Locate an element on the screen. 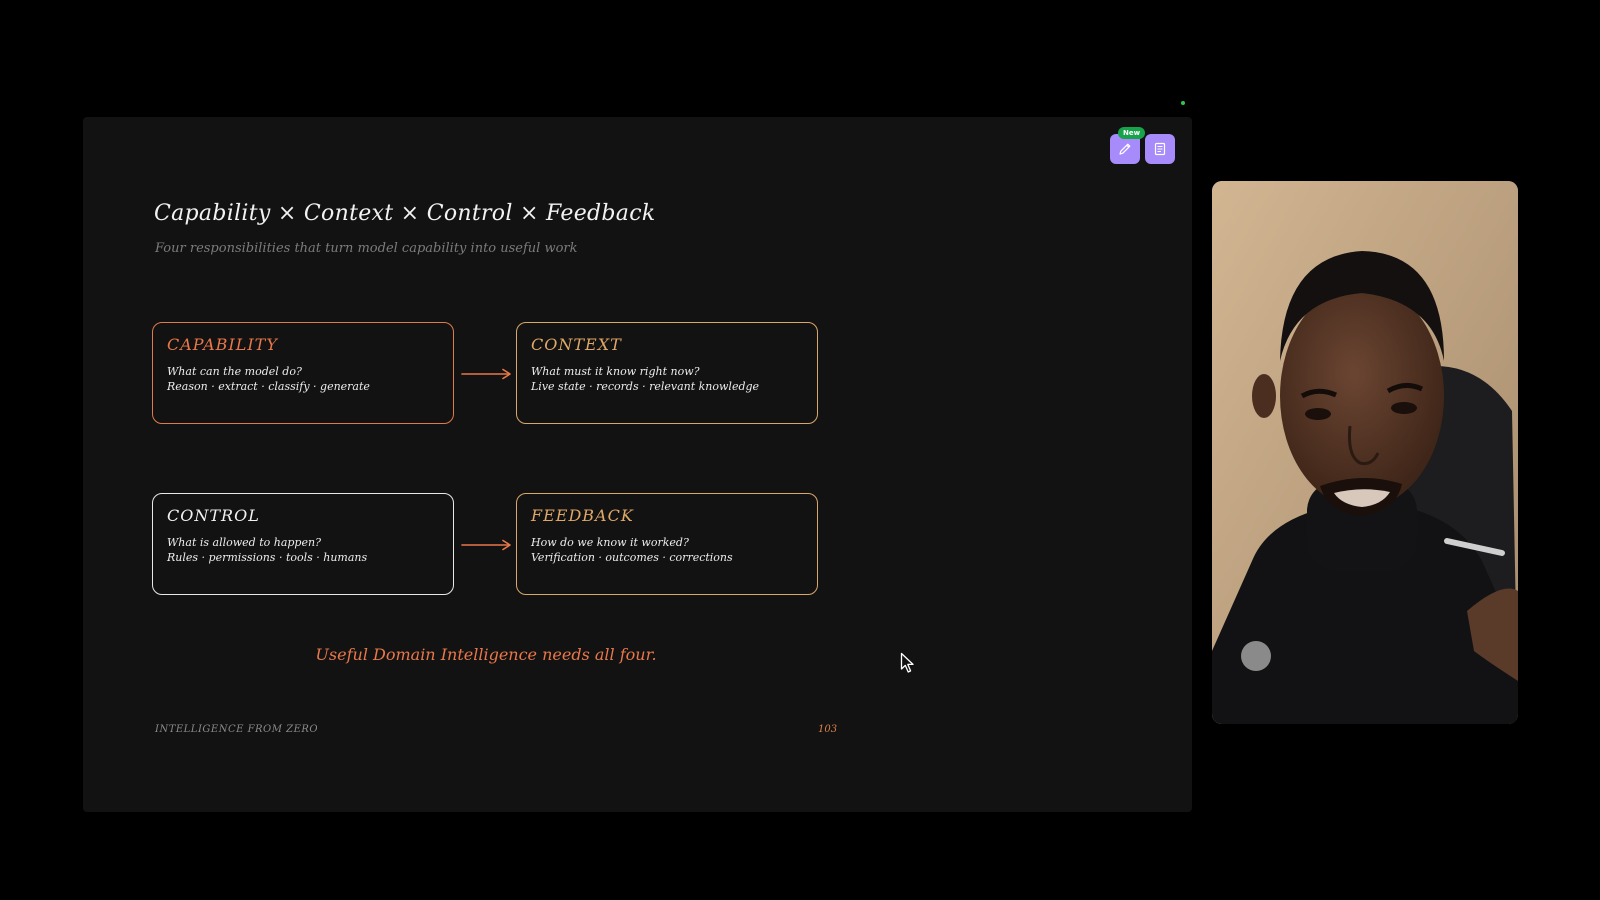 Image resolution: width=1600 pixels, height=900 pixels. context-card-title: CONTEXT is located at coordinates (576, 344).